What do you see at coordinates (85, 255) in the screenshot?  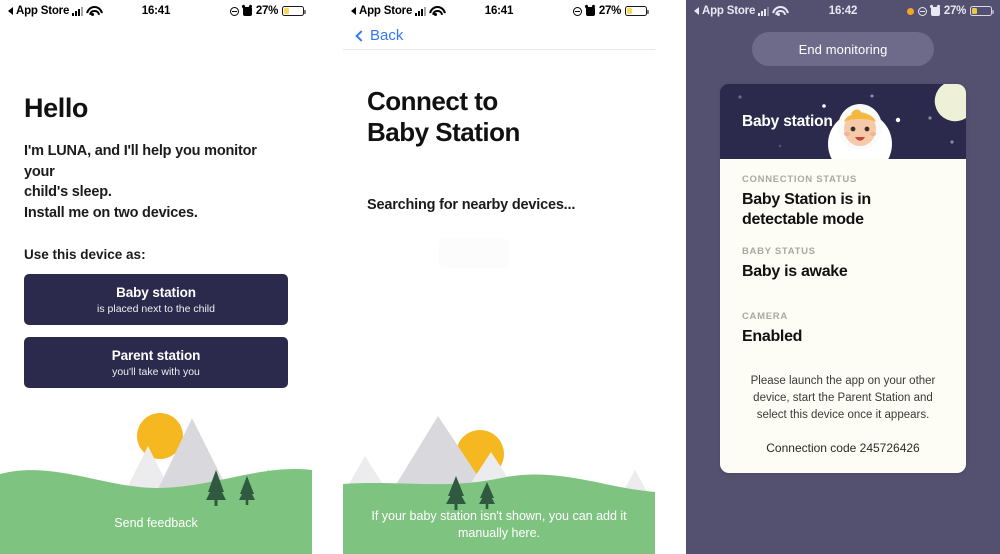 I see `device-role-prompt: Use this device as:` at bounding box center [85, 255].